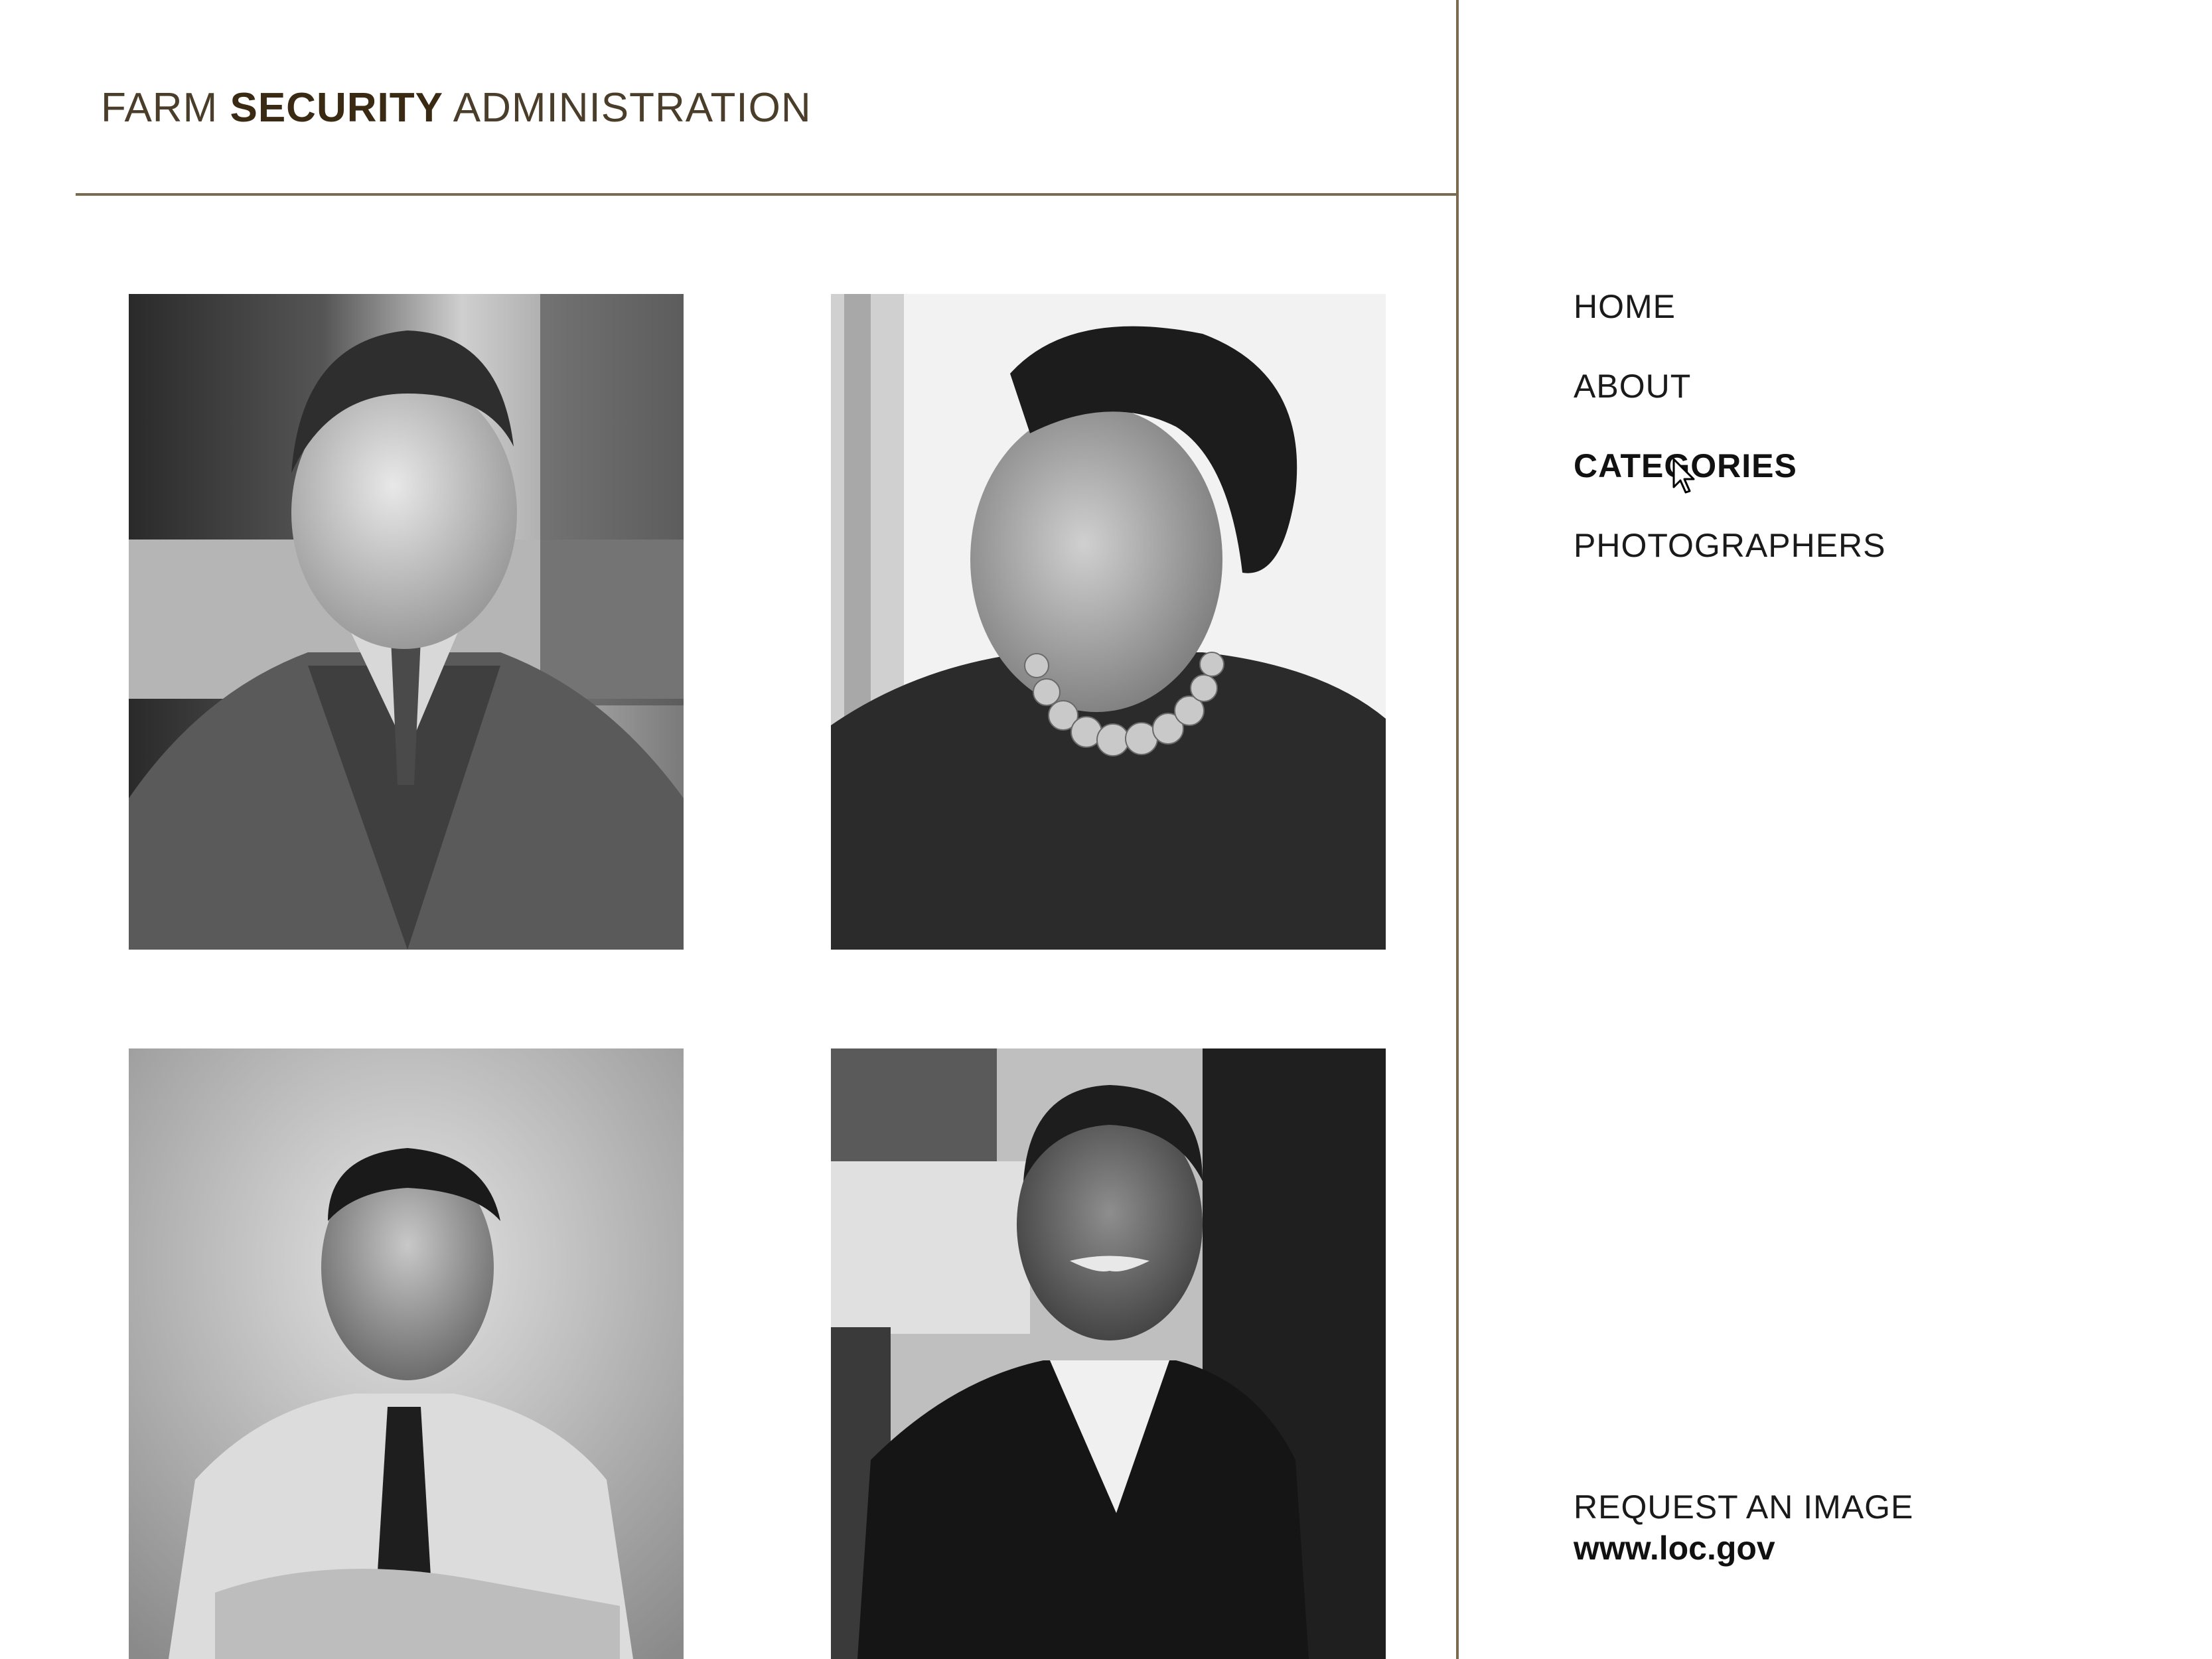 The width and height of the screenshot is (2212, 1659). What do you see at coordinates (1743, 1507) in the screenshot?
I see `request-image-link: REQUEST AN IMAGE` at bounding box center [1743, 1507].